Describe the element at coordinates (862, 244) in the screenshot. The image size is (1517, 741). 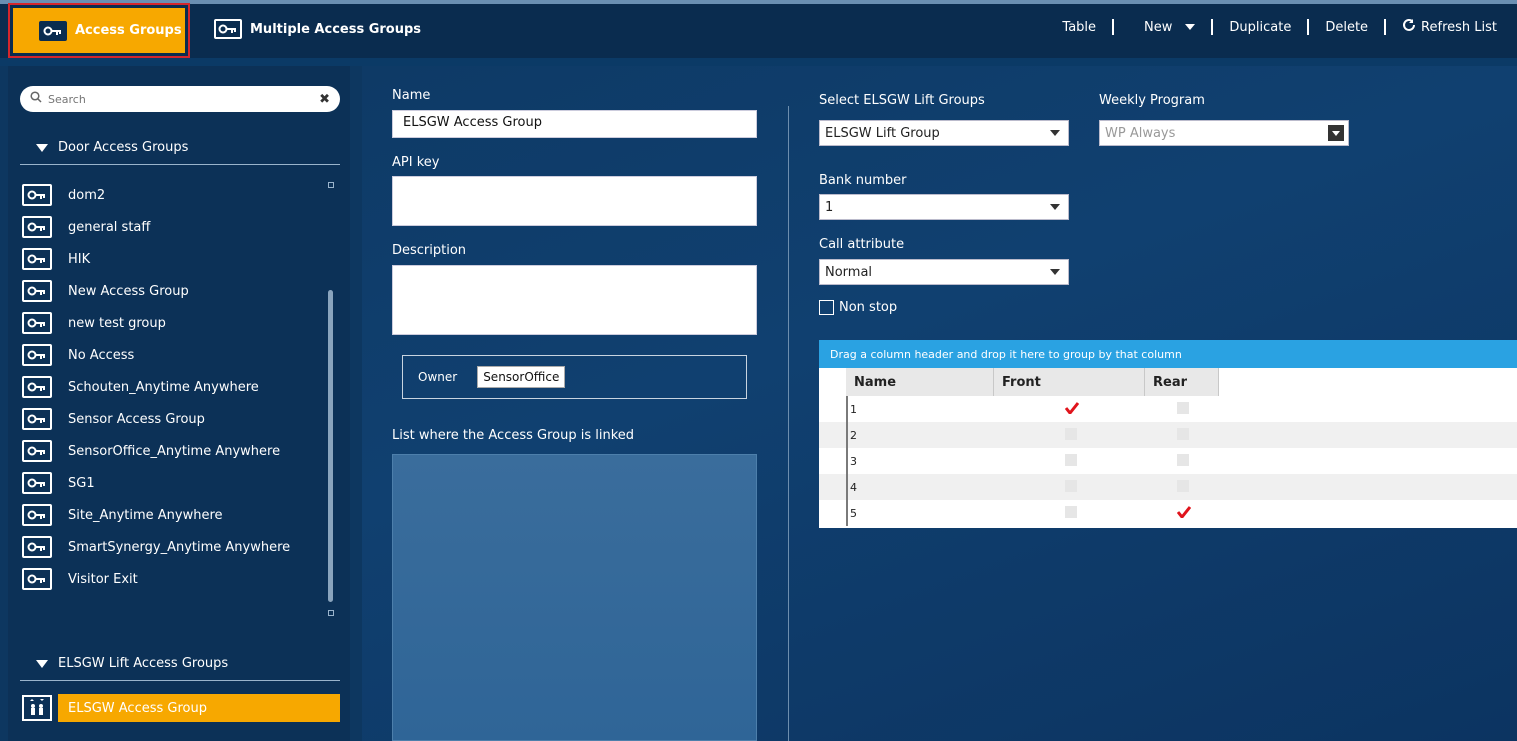
I see `call-attribute-label: Call attribute` at that location.